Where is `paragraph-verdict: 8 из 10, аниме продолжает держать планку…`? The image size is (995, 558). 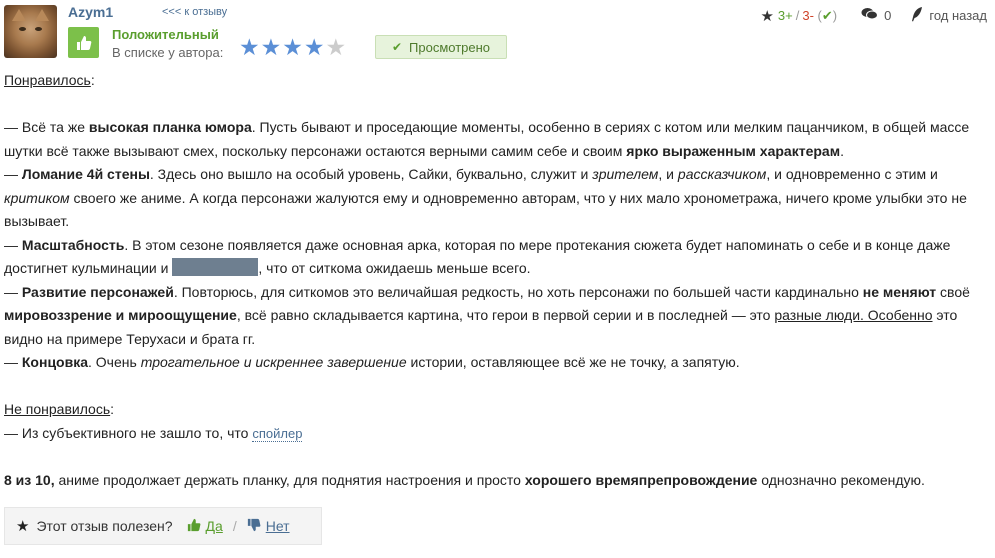 paragraph-verdict: 8 из 10, аниме продолжает держать планку… is located at coordinates (498, 481).